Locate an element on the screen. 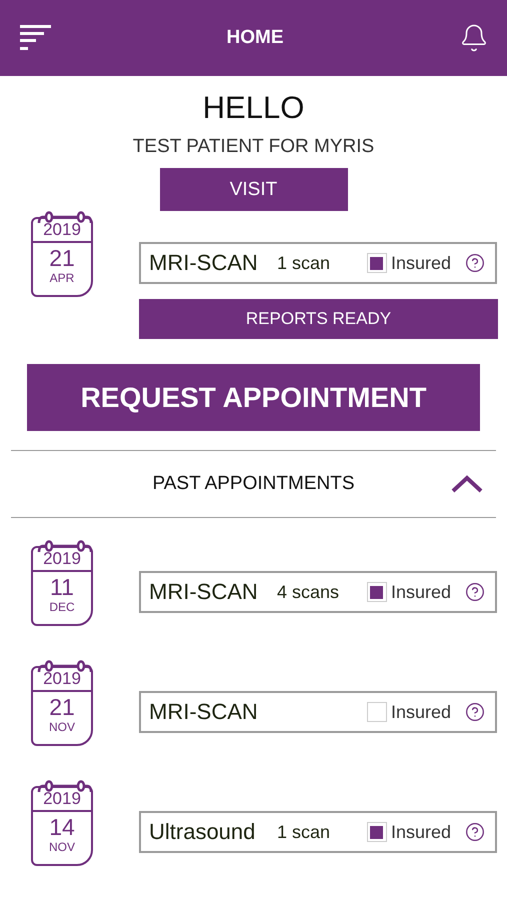 This screenshot has width=507, height=900. month-text: DEC is located at coordinates (62, 607).